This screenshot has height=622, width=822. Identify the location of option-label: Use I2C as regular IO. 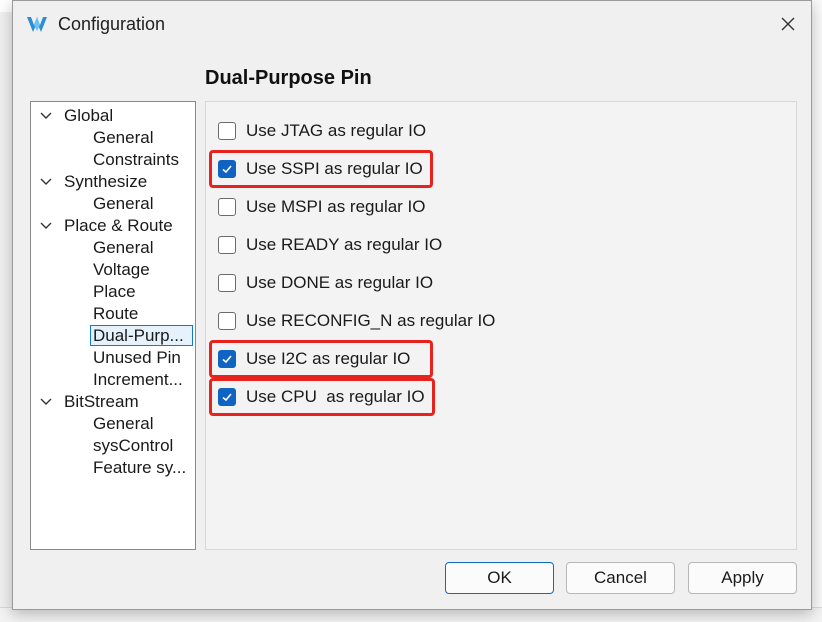
(328, 358).